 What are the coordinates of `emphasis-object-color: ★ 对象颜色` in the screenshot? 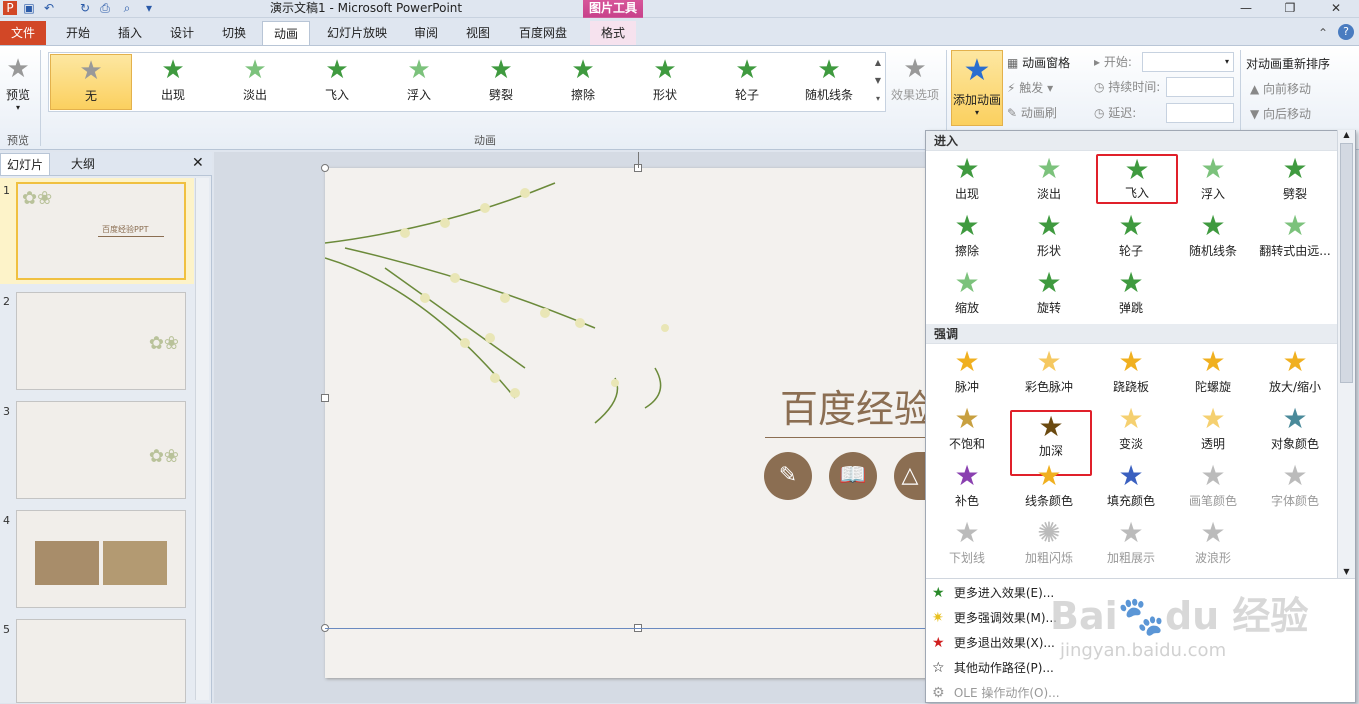 It's located at (1295, 431).